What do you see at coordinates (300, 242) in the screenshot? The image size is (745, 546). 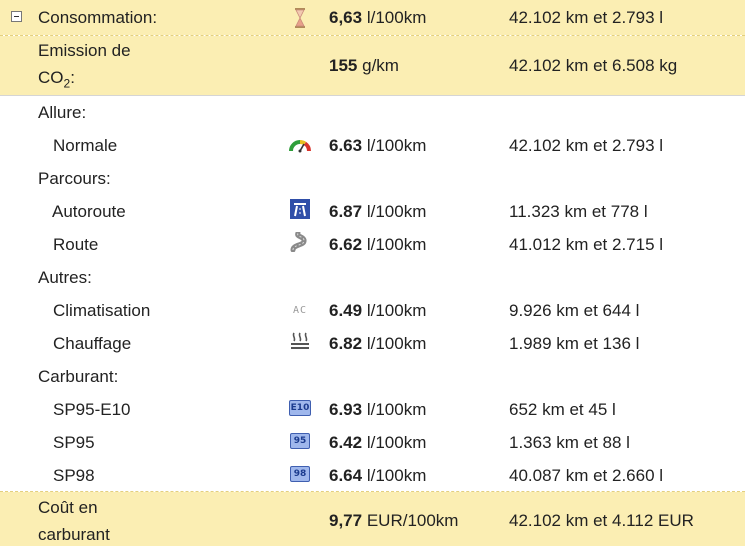 I see `winding-road-icon` at bounding box center [300, 242].